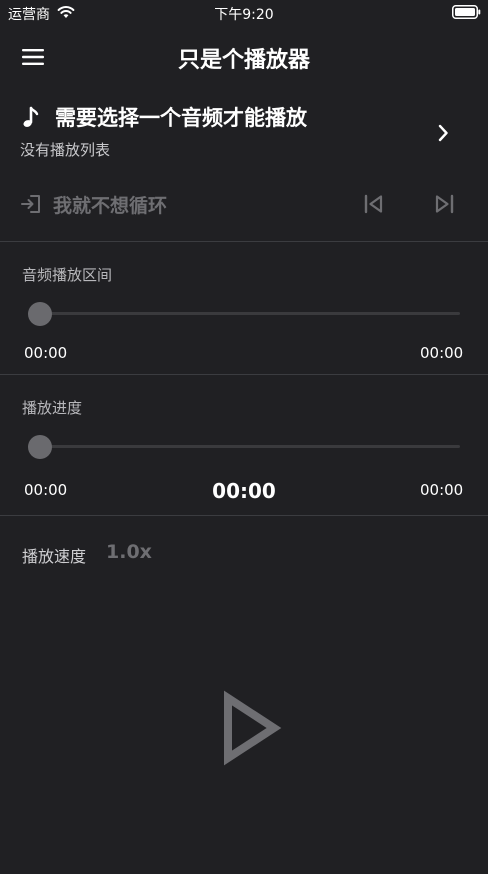 The width and height of the screenshot is (488, 874). I want to click on range-slider-track, so click(244, 313).